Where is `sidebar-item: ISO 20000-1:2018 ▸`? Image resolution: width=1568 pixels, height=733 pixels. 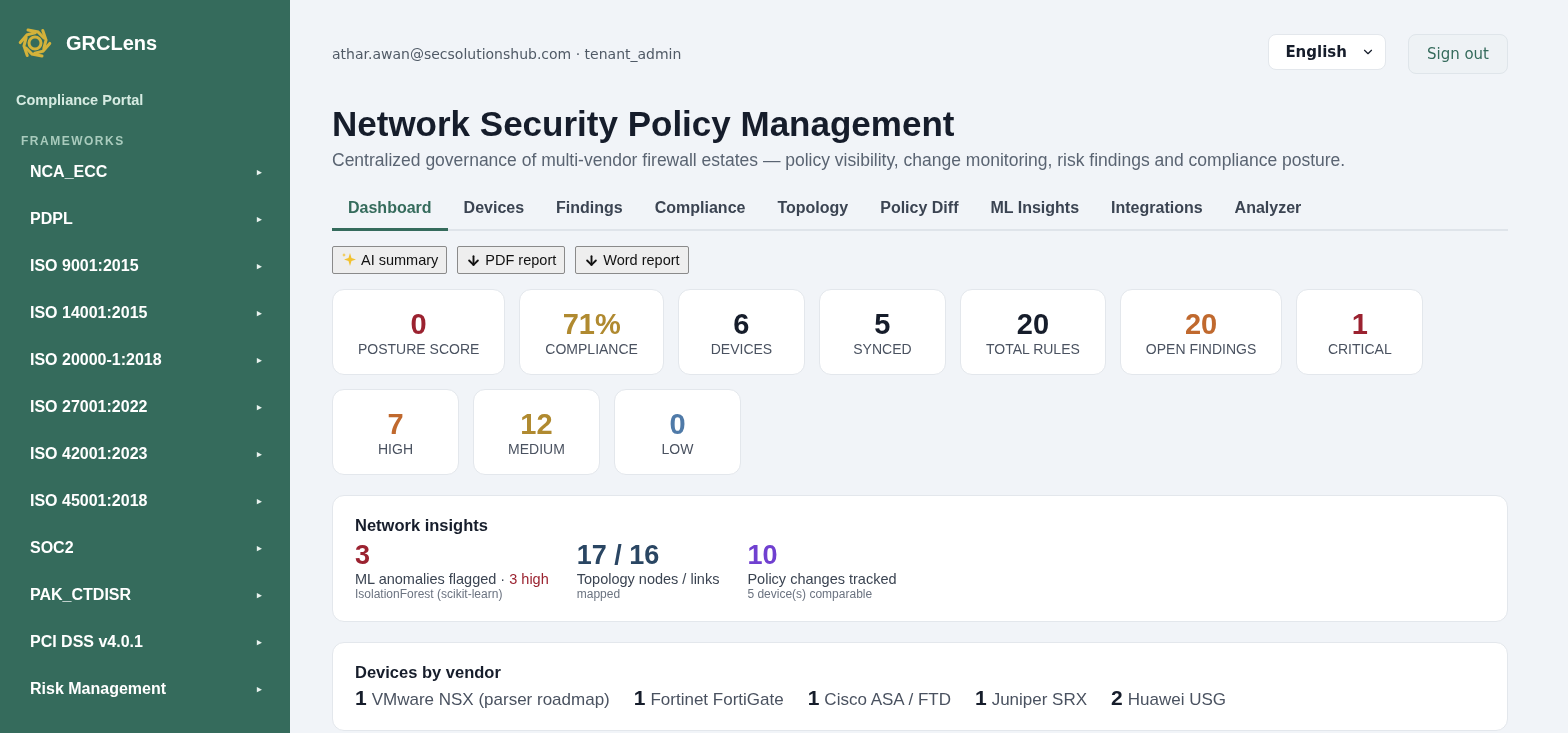 sidebar-item: ISO 20000-1:2018 ▸ is located at coordinates (153, 359).